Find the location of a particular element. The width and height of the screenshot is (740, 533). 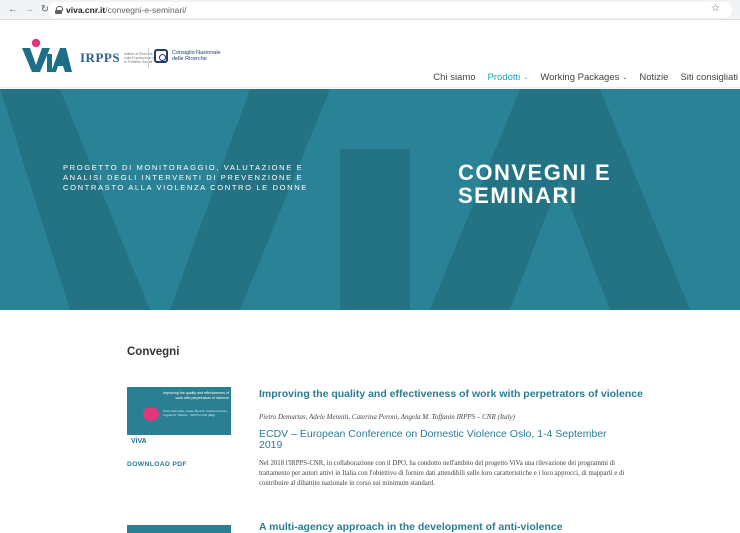

back-icon: ← is located at coordinates (13, 10).